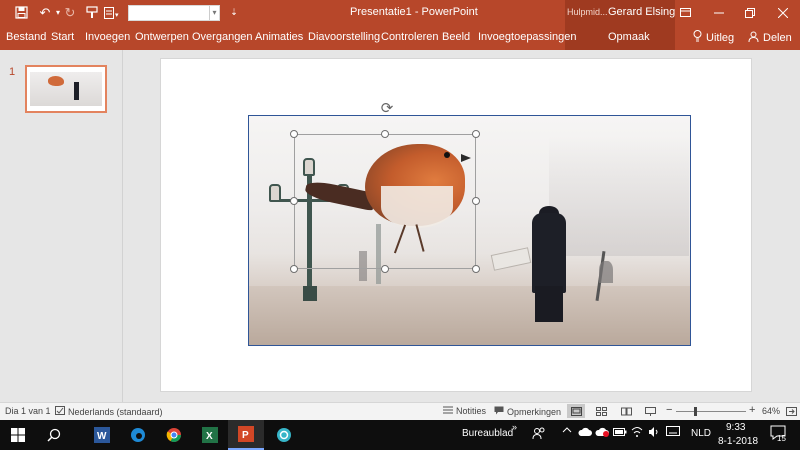  I want to click on resize-handle-top, so click(385, 134).